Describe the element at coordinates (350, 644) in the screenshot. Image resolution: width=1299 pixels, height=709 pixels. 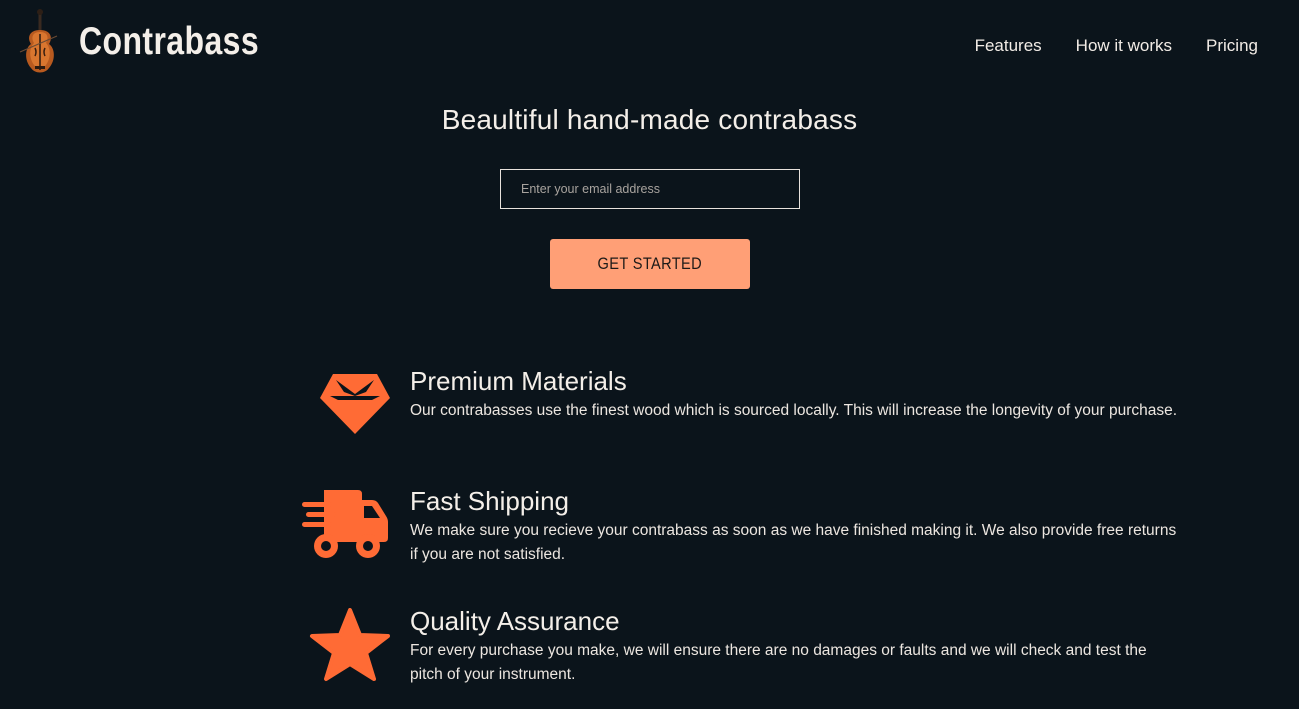
I see `star-icon` at that location.